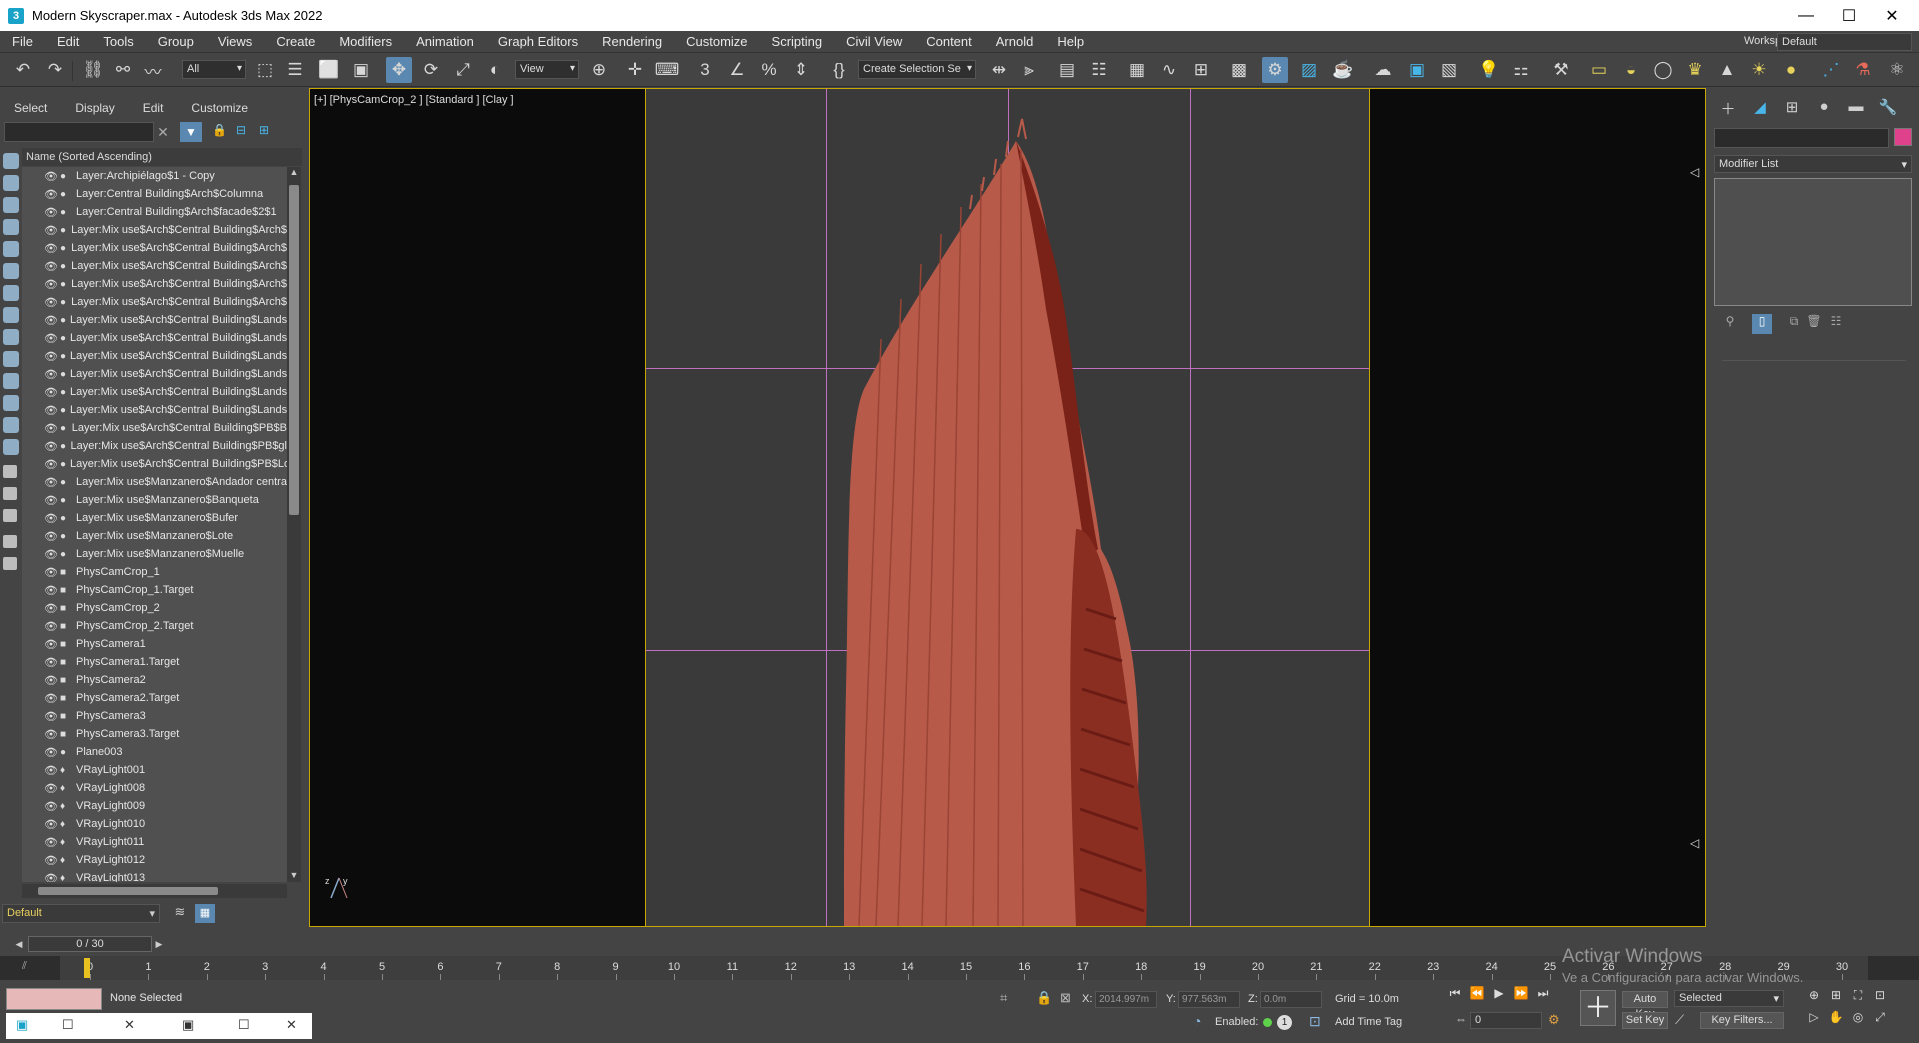 Image resolution: width=1919 pixels, height=1043 pixels. Describe the element at coordinates (547, 69) in the screenshot. I see `reference-coordinate-select: View` at that location.